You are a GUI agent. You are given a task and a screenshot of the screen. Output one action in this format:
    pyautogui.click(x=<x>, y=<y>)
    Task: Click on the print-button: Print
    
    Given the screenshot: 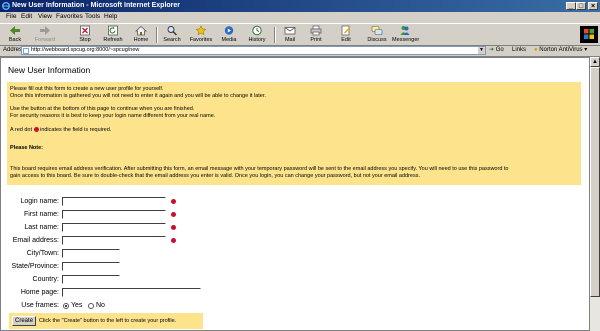 What is the action you would take?
    pyautogui.click(x=316, y=35)
    